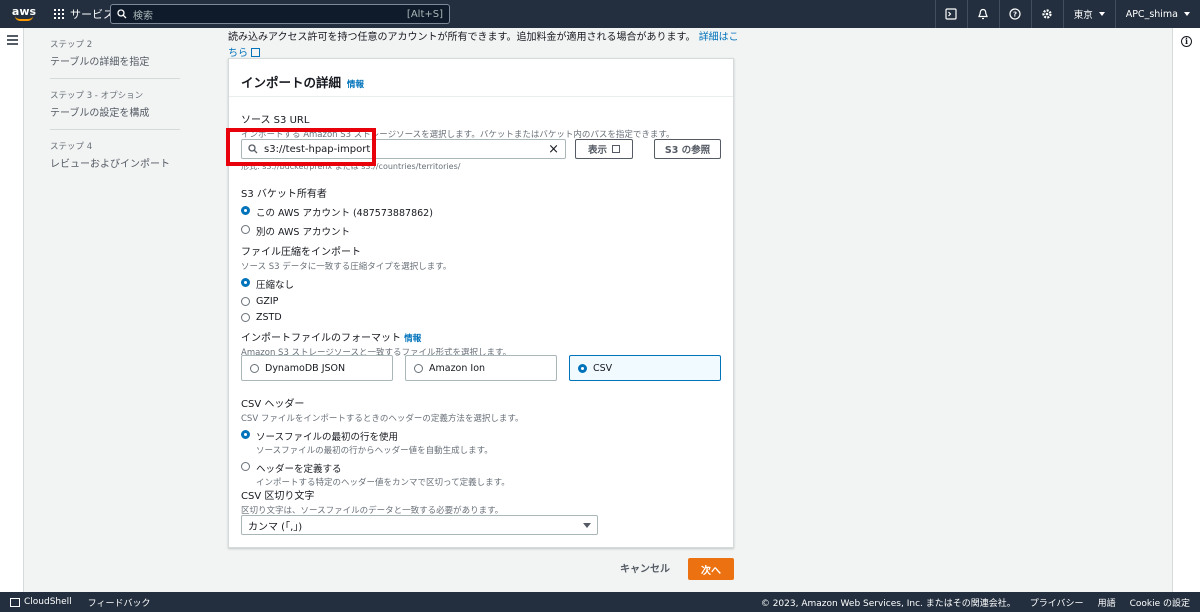  Describe the element at coordinates (301, 147) in the screenshot. I see `highlight-box` at that location.